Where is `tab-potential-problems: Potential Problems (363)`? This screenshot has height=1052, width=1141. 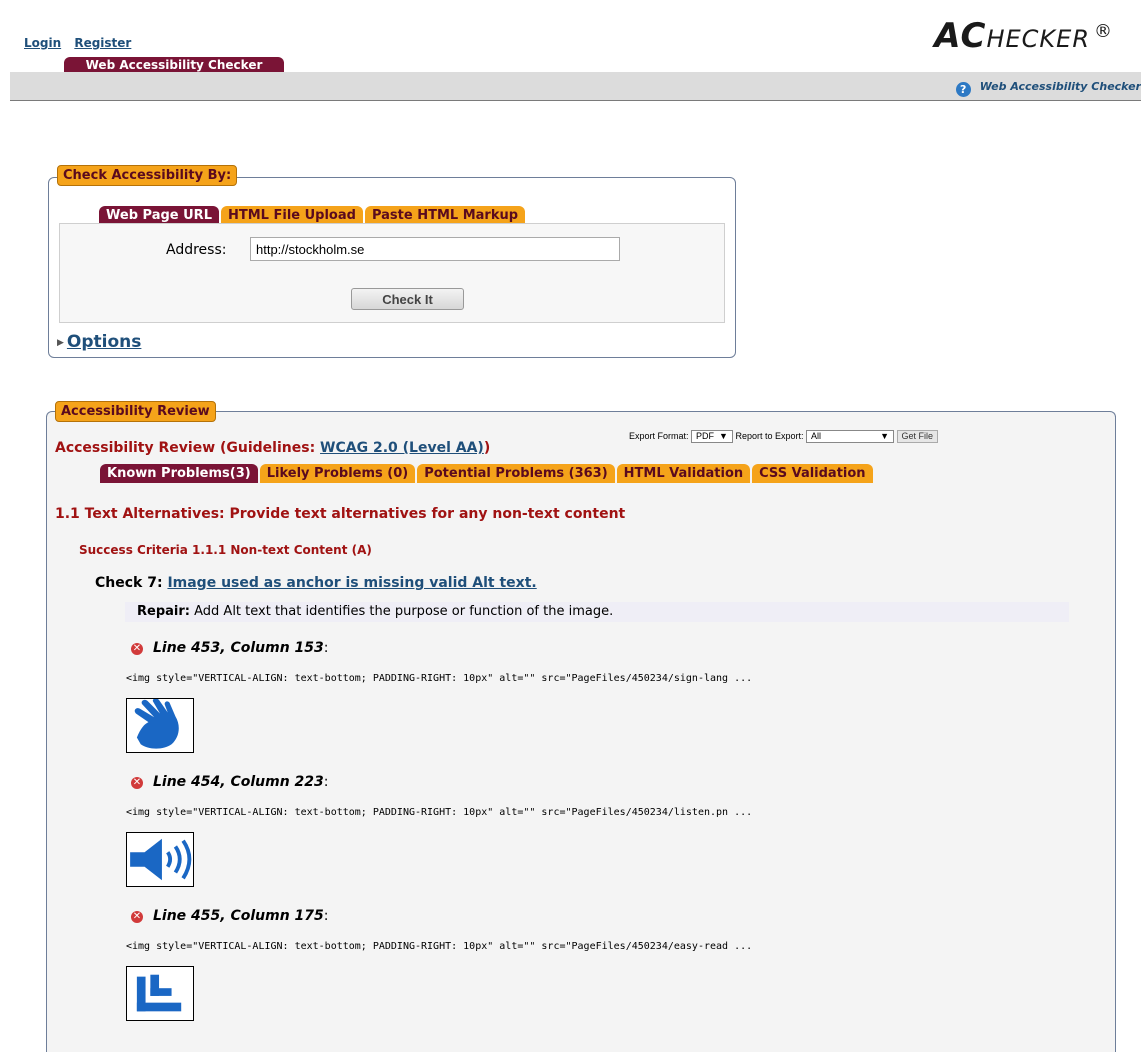
tab-potential-problems: Potential Problems (363) is located at coordinates (516, 473).